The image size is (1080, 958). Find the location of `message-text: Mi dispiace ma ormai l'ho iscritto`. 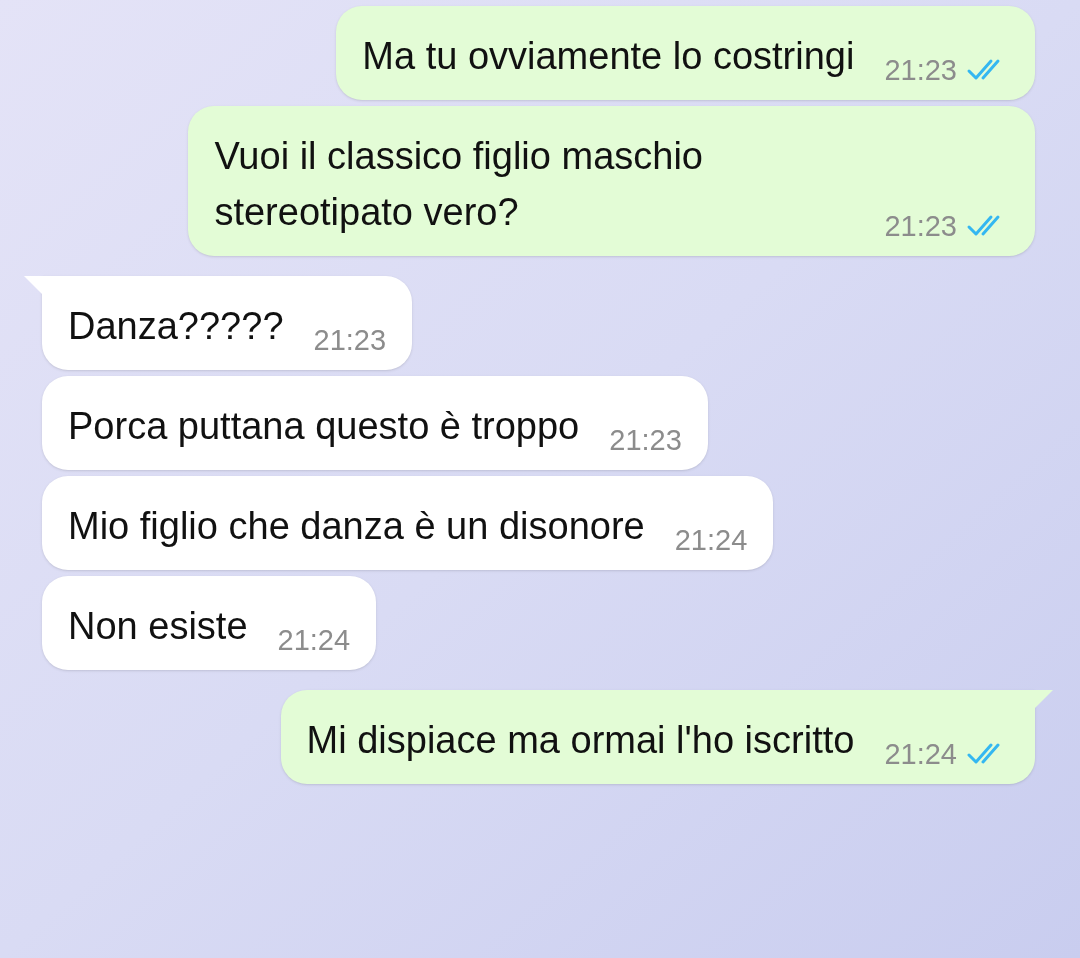

message-text: Mi dispiace ma ormai l'ho iscritto is located at coordinates (580, 740).